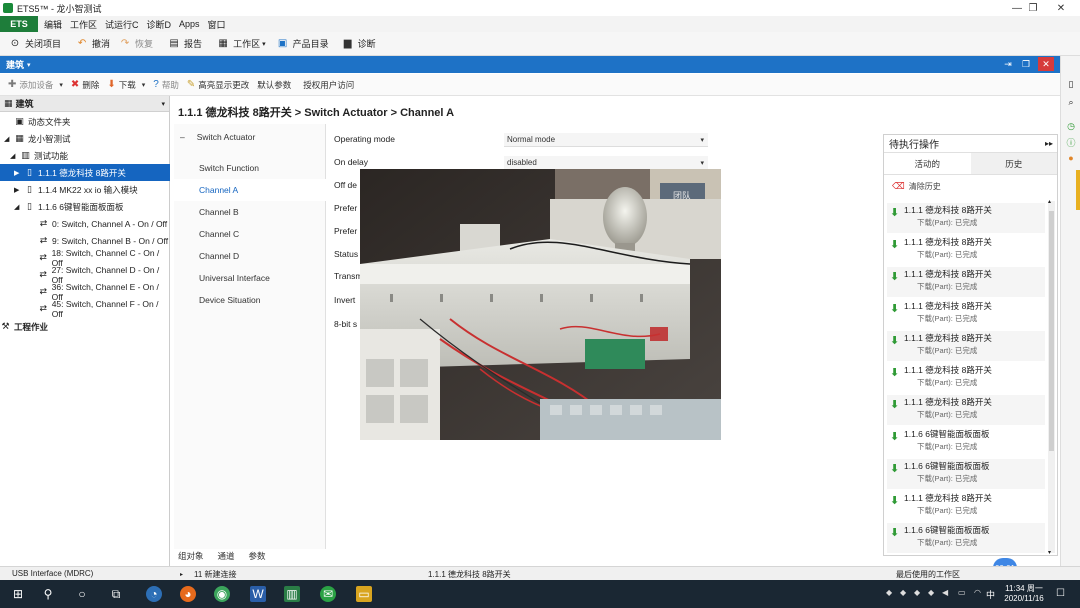 The height and width of the screenshot is (608, 1080). Describe the element at coordinates (1078, 190) in the screenshot. I see `pending-ops-tab` at that location.